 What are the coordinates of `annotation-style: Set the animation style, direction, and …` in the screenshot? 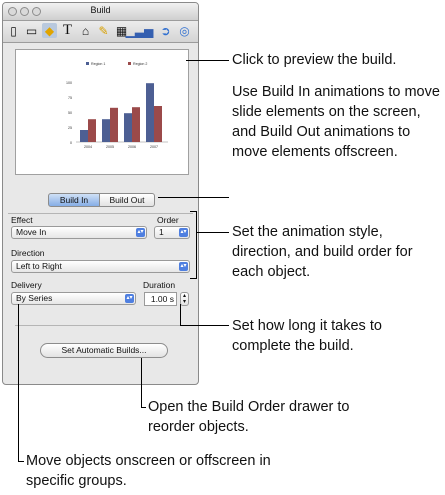 It's located at (322, 252).